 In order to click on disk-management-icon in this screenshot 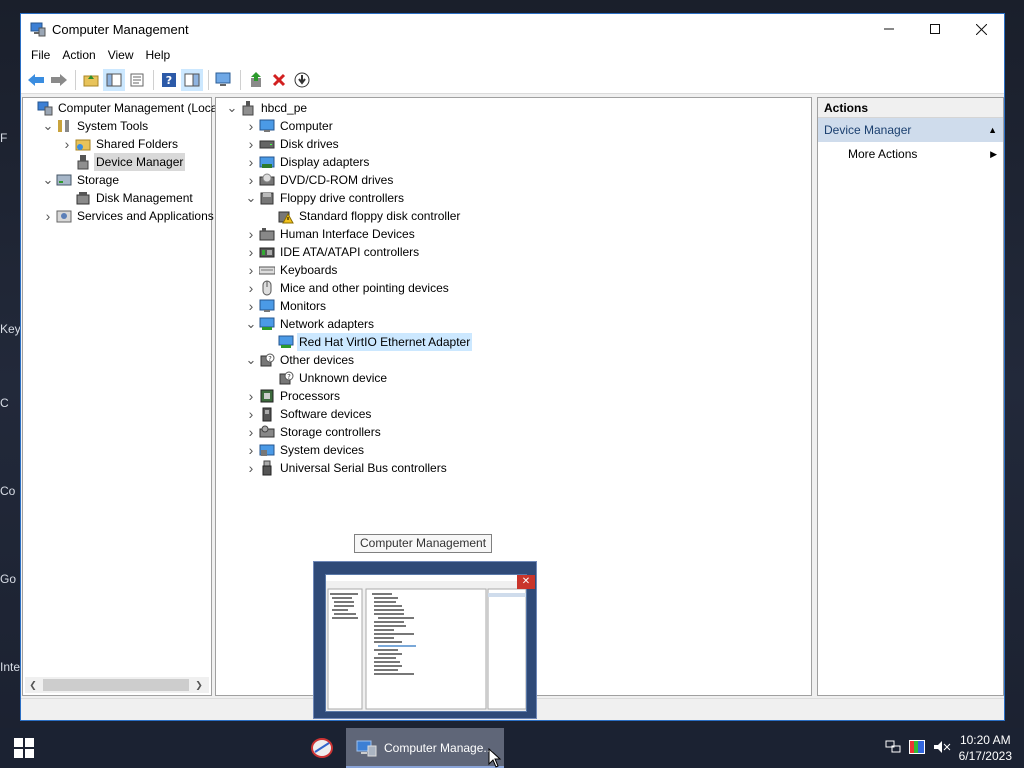, I will do `click(83, 198)`.